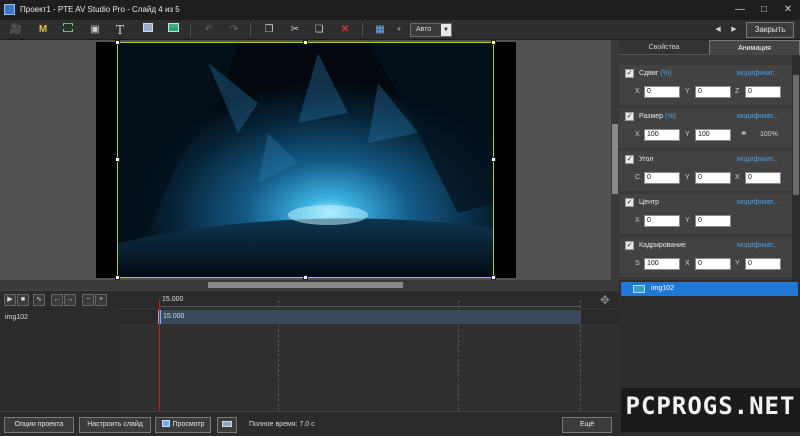 The image size is (800, 436). What do you see at coordinates (345, 30) in the screenshot?
I see `delete-icon: ✕` at bounding box center [345, 30].